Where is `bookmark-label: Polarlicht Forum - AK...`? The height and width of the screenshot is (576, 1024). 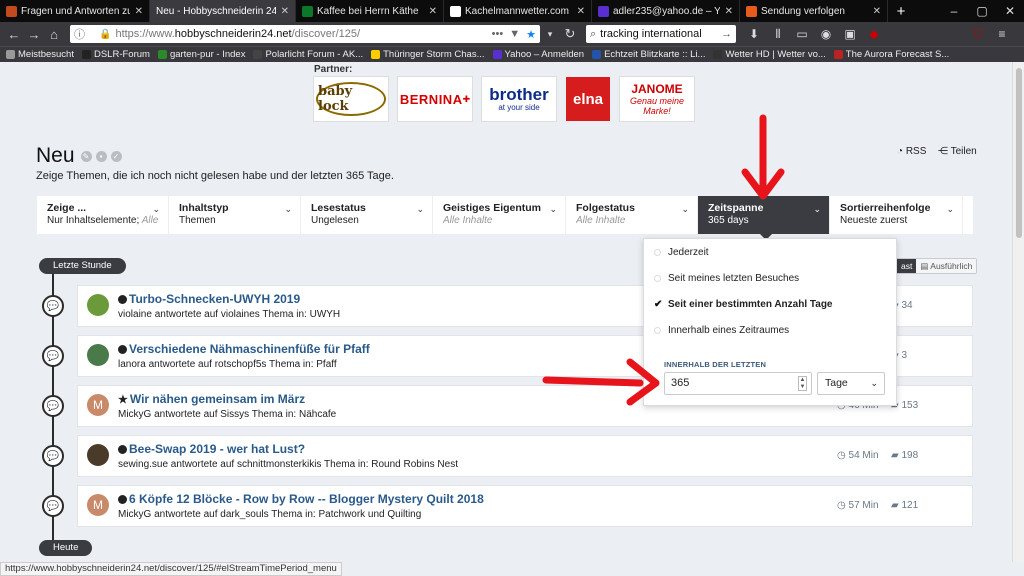 bookmark-label: Polarlicht Forum - AK... is located at coordinates (314, 54).